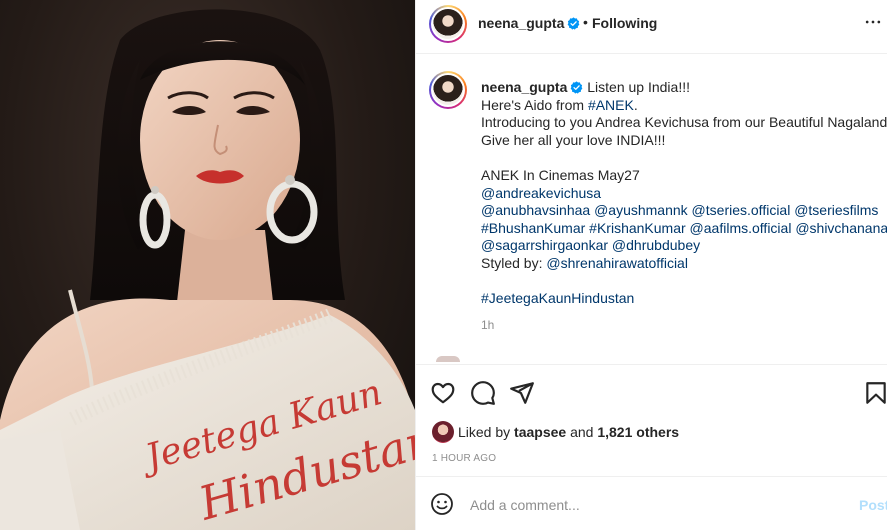  What do you see at coordinates (873, 505) in the screenshot?
I see `post-comment-button: Post` at bounding box center [873, 505].